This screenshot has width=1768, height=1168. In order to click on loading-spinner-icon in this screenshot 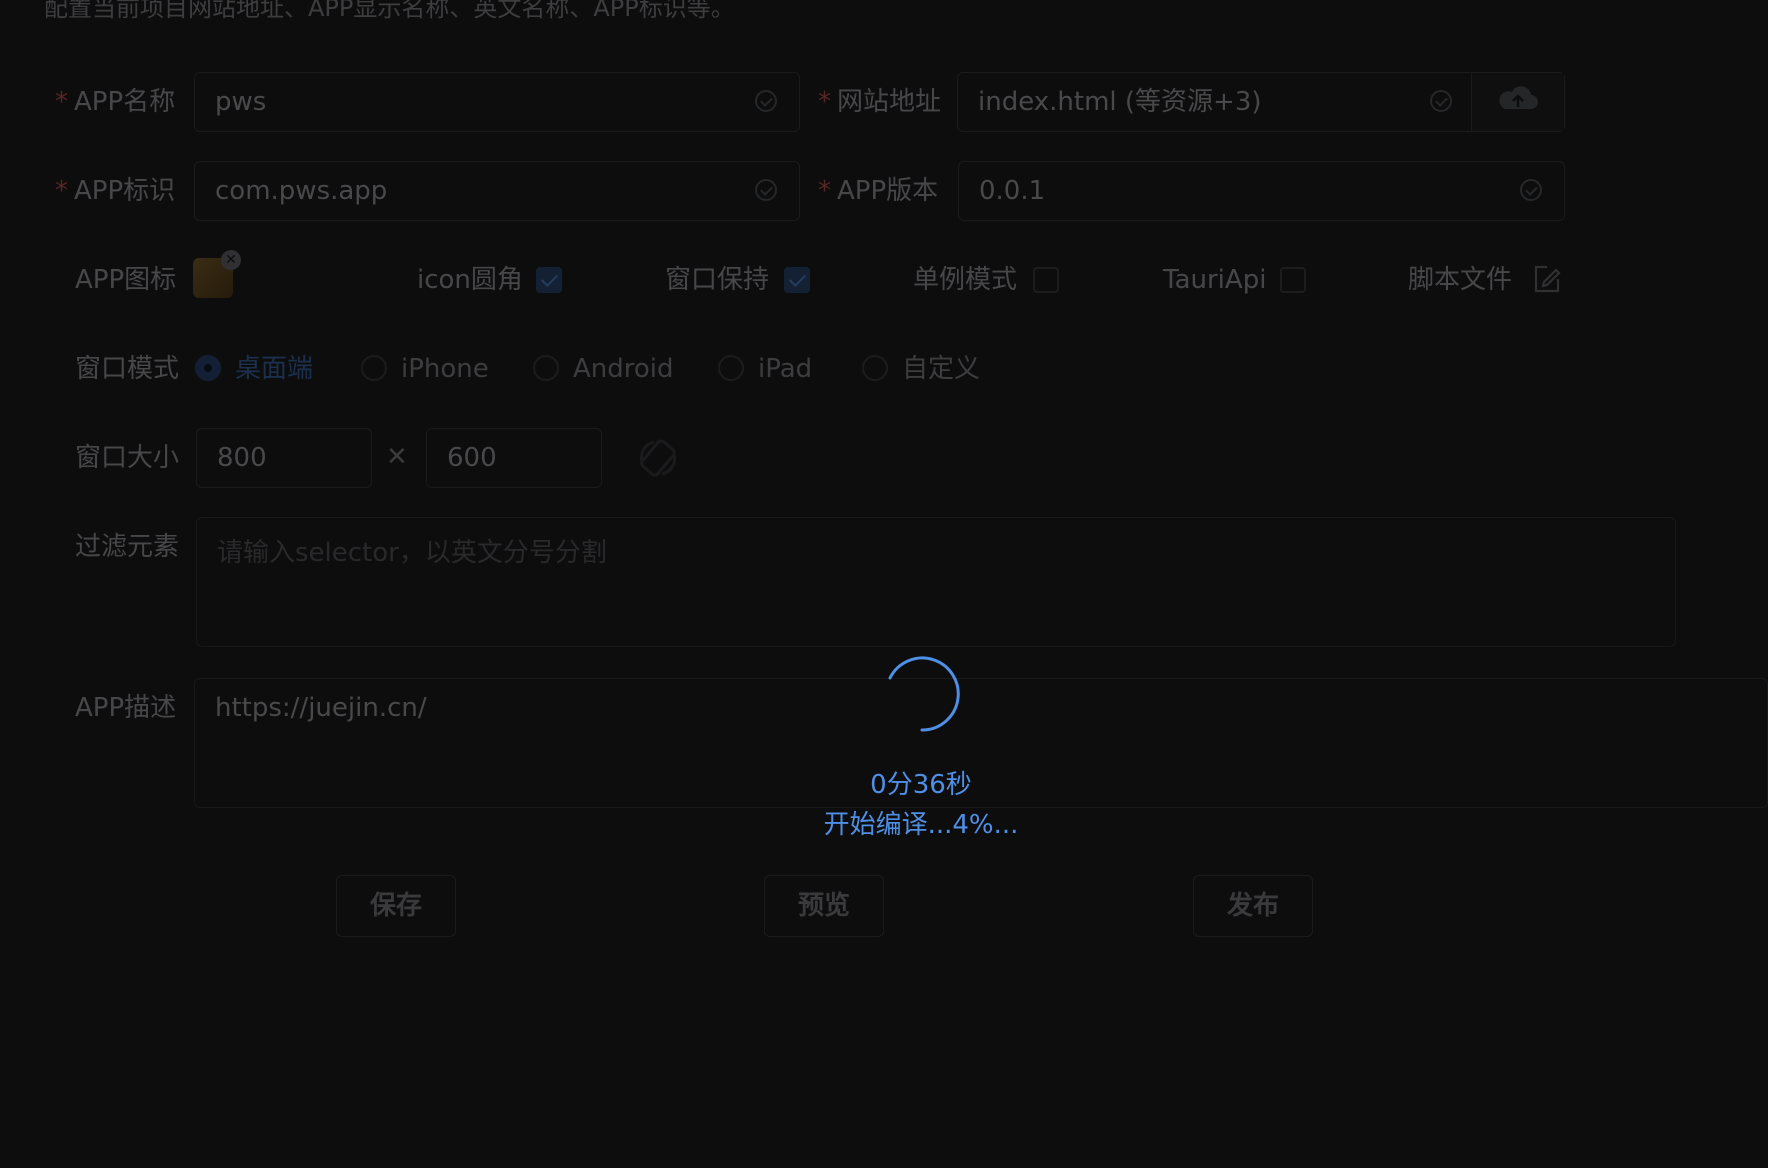, I will do `click(924, 694)`.